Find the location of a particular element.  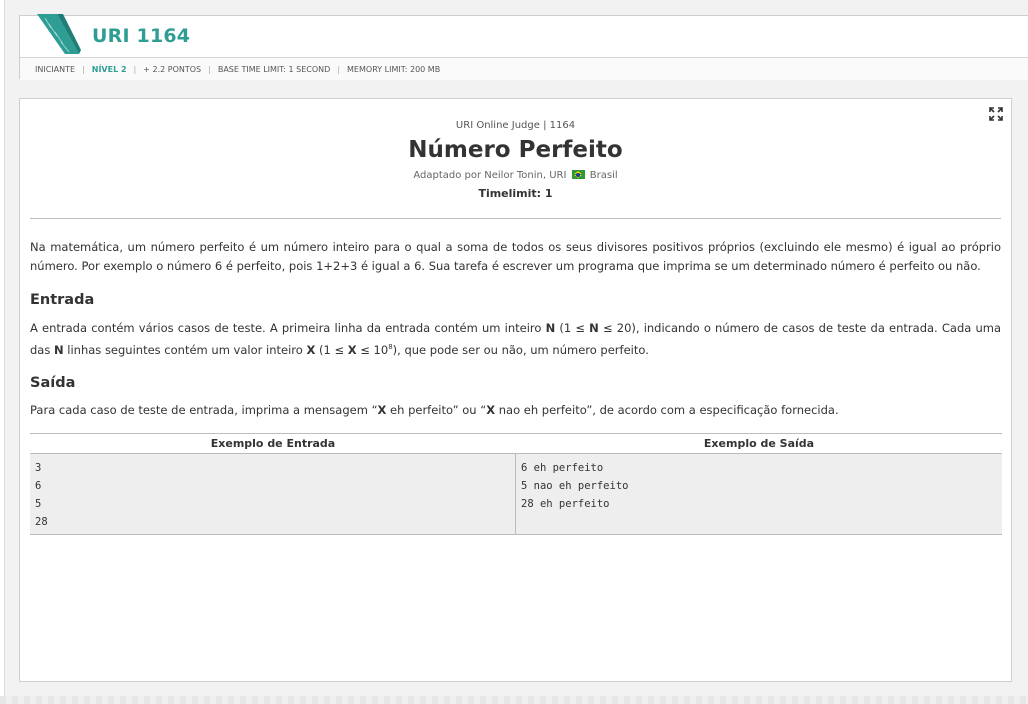

uri-logo-icon is located at coordinates (59, 34).